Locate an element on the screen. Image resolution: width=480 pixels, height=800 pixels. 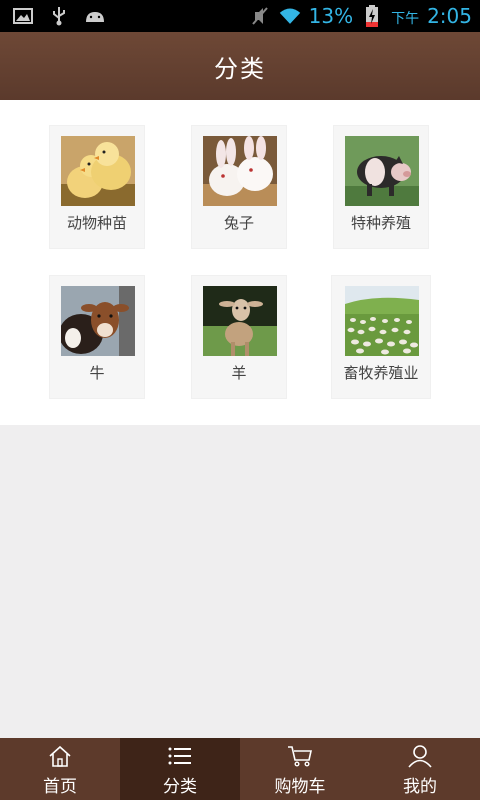
category-item-livestock: 畜牧养殖业 is located at coordinates (381, 337).